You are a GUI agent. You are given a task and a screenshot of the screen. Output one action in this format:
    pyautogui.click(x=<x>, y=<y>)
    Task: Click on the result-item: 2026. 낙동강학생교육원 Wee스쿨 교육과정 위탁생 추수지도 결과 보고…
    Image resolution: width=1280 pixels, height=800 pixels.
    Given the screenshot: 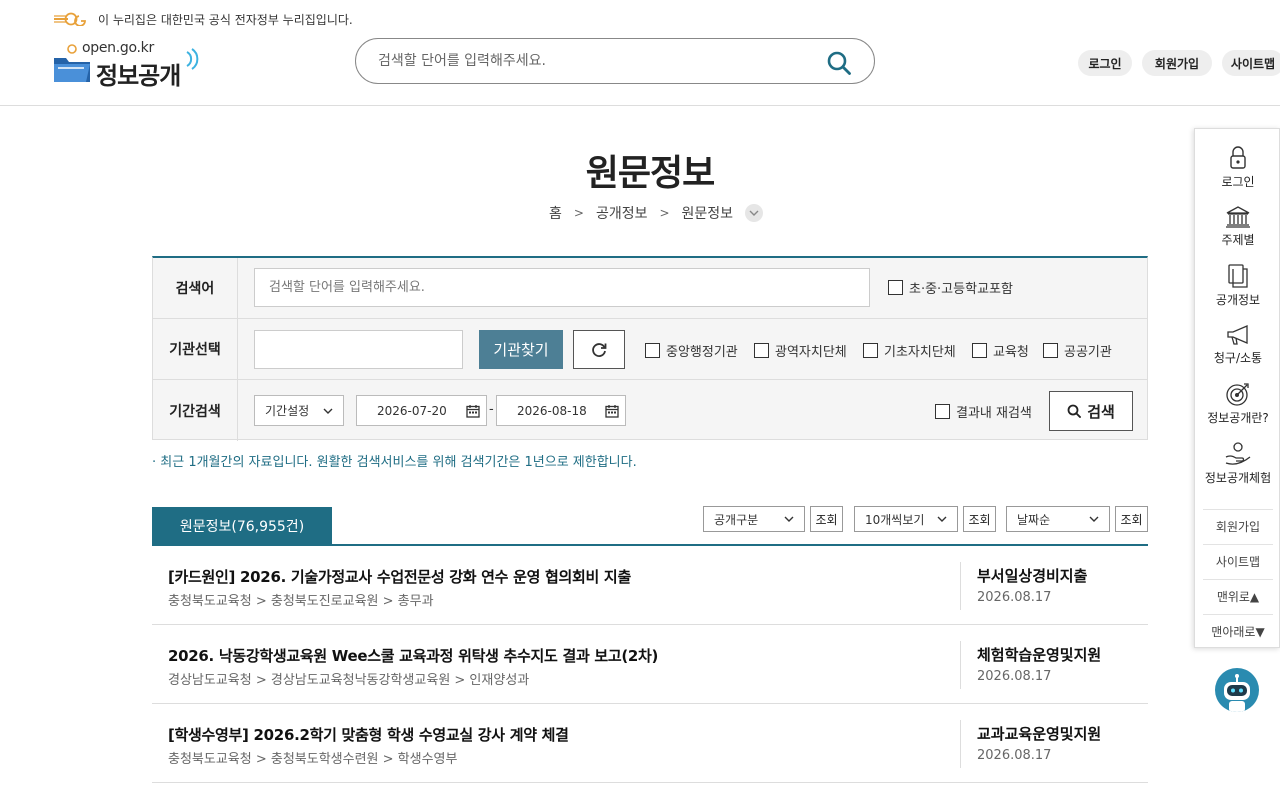 What is the action you would take?
    pyautogui.click(x=650, y=664)
    